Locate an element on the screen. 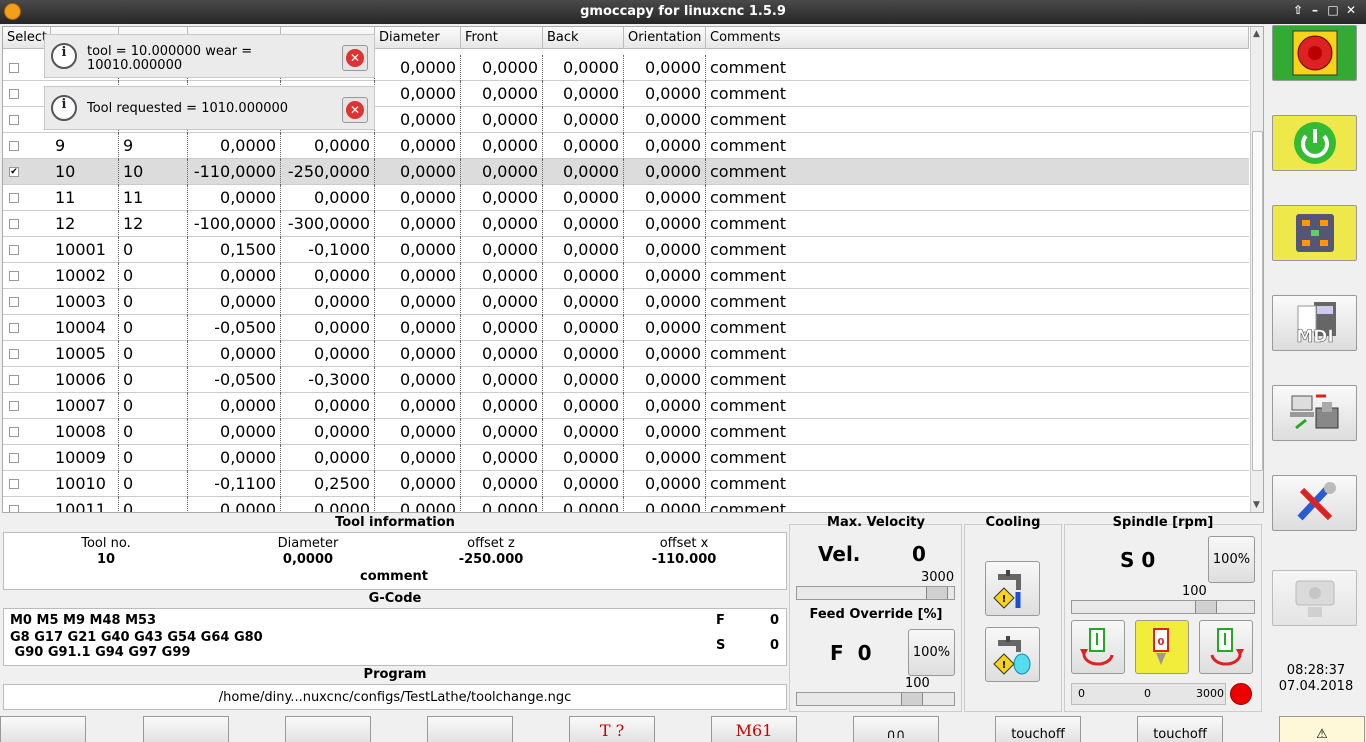  velocity-slider is located at coordinates (875, 593).